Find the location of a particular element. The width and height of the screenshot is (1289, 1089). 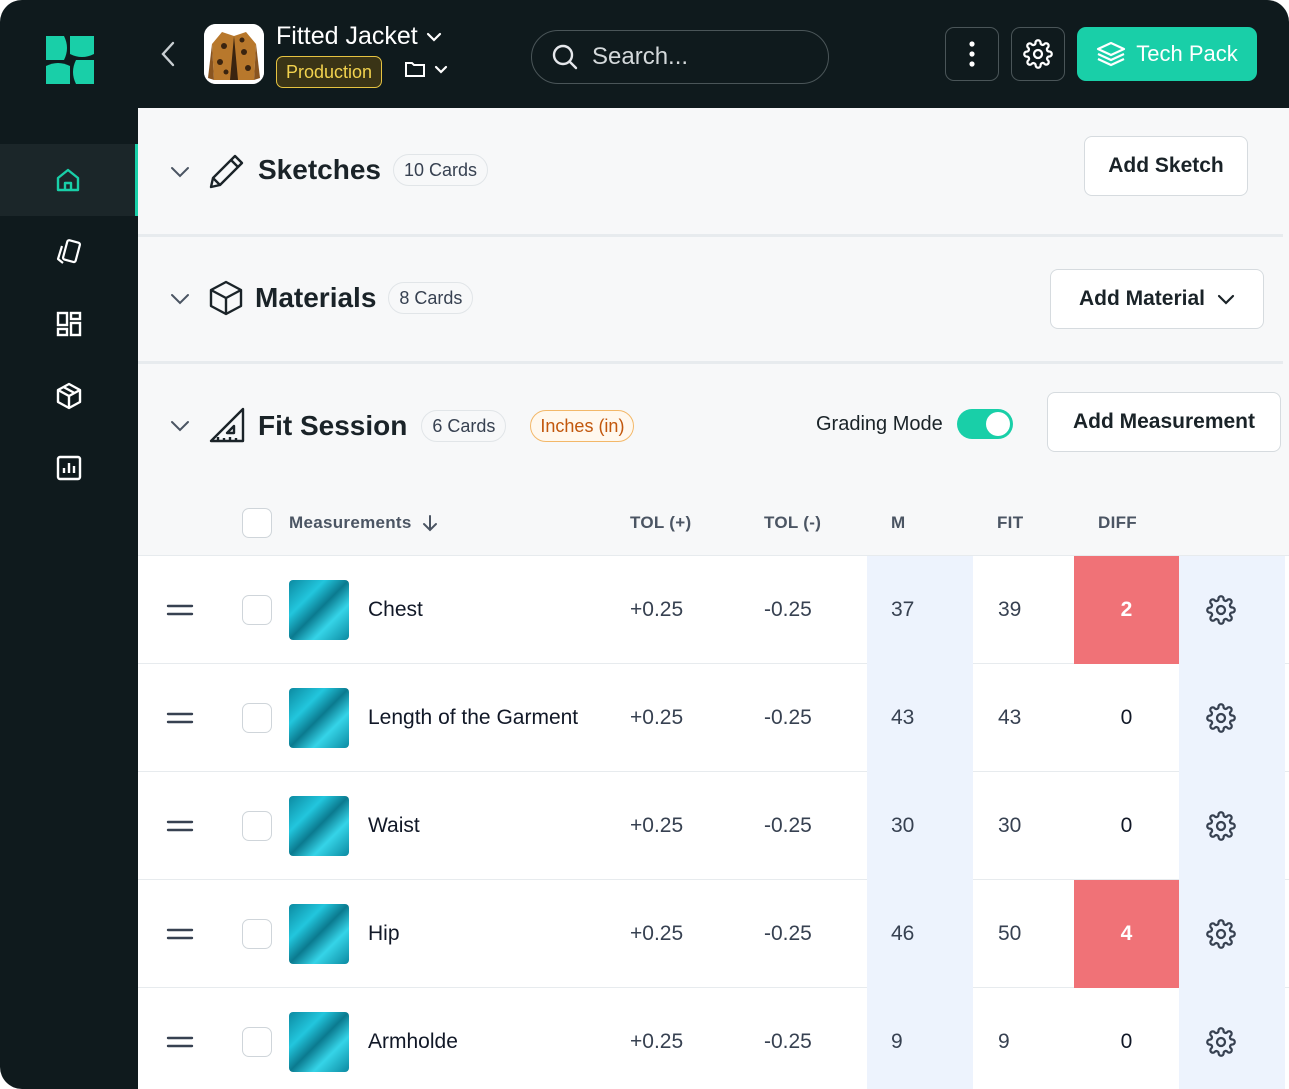

table-header: Measurements TOL (+) TOL (-) M FIT DIFF is located at coordinates (713, 523).